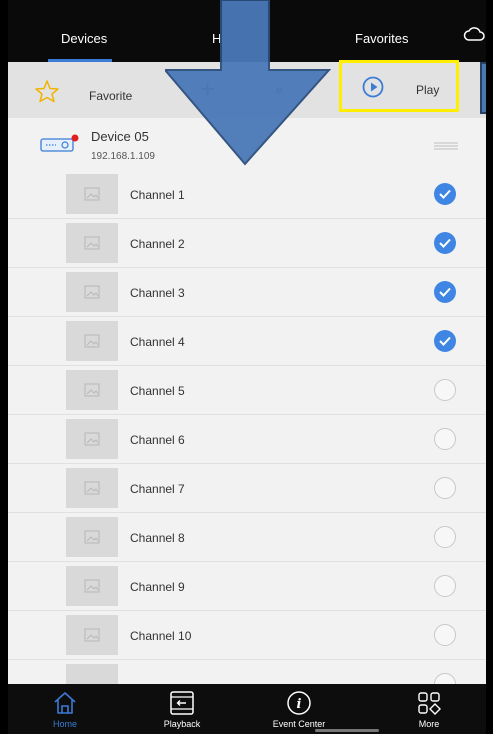 This screenshot has height=734, width=493. What do you see at coordinates (65, 703) in the screenshot?
I see `home-icon` at bounding box center [65, 703].